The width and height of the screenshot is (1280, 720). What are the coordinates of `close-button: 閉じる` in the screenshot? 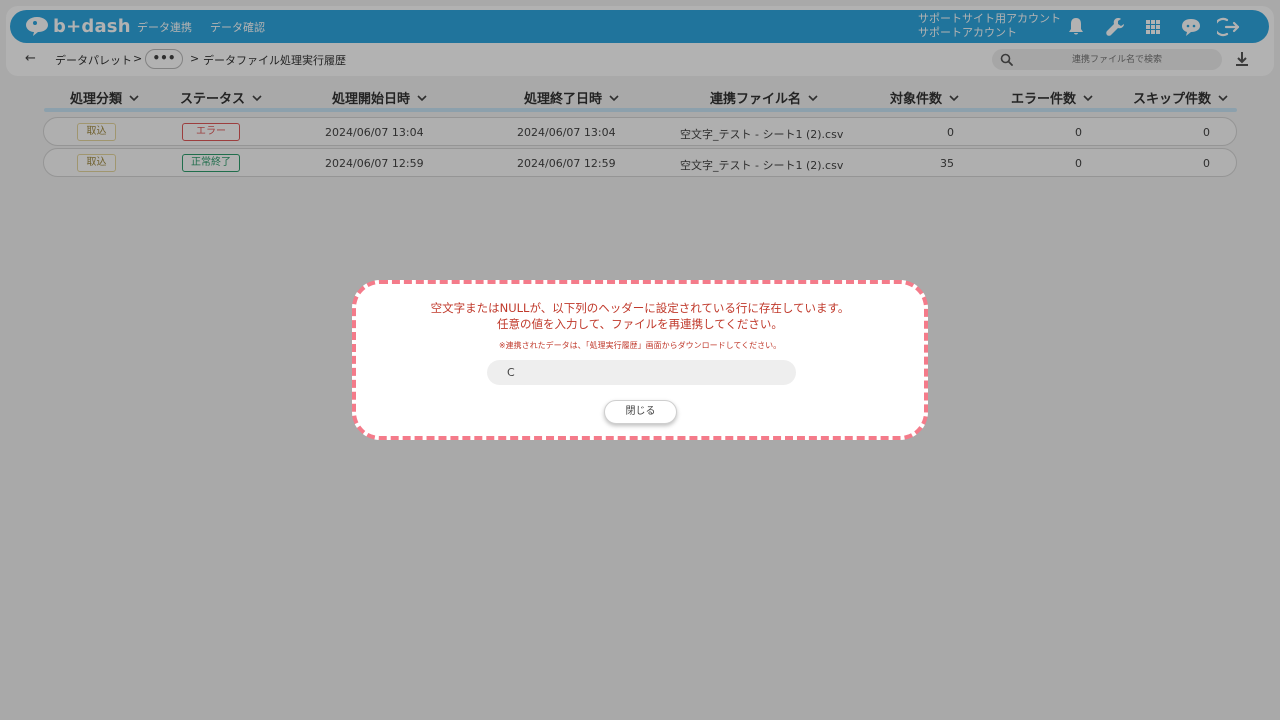 It's located at (640, 412).